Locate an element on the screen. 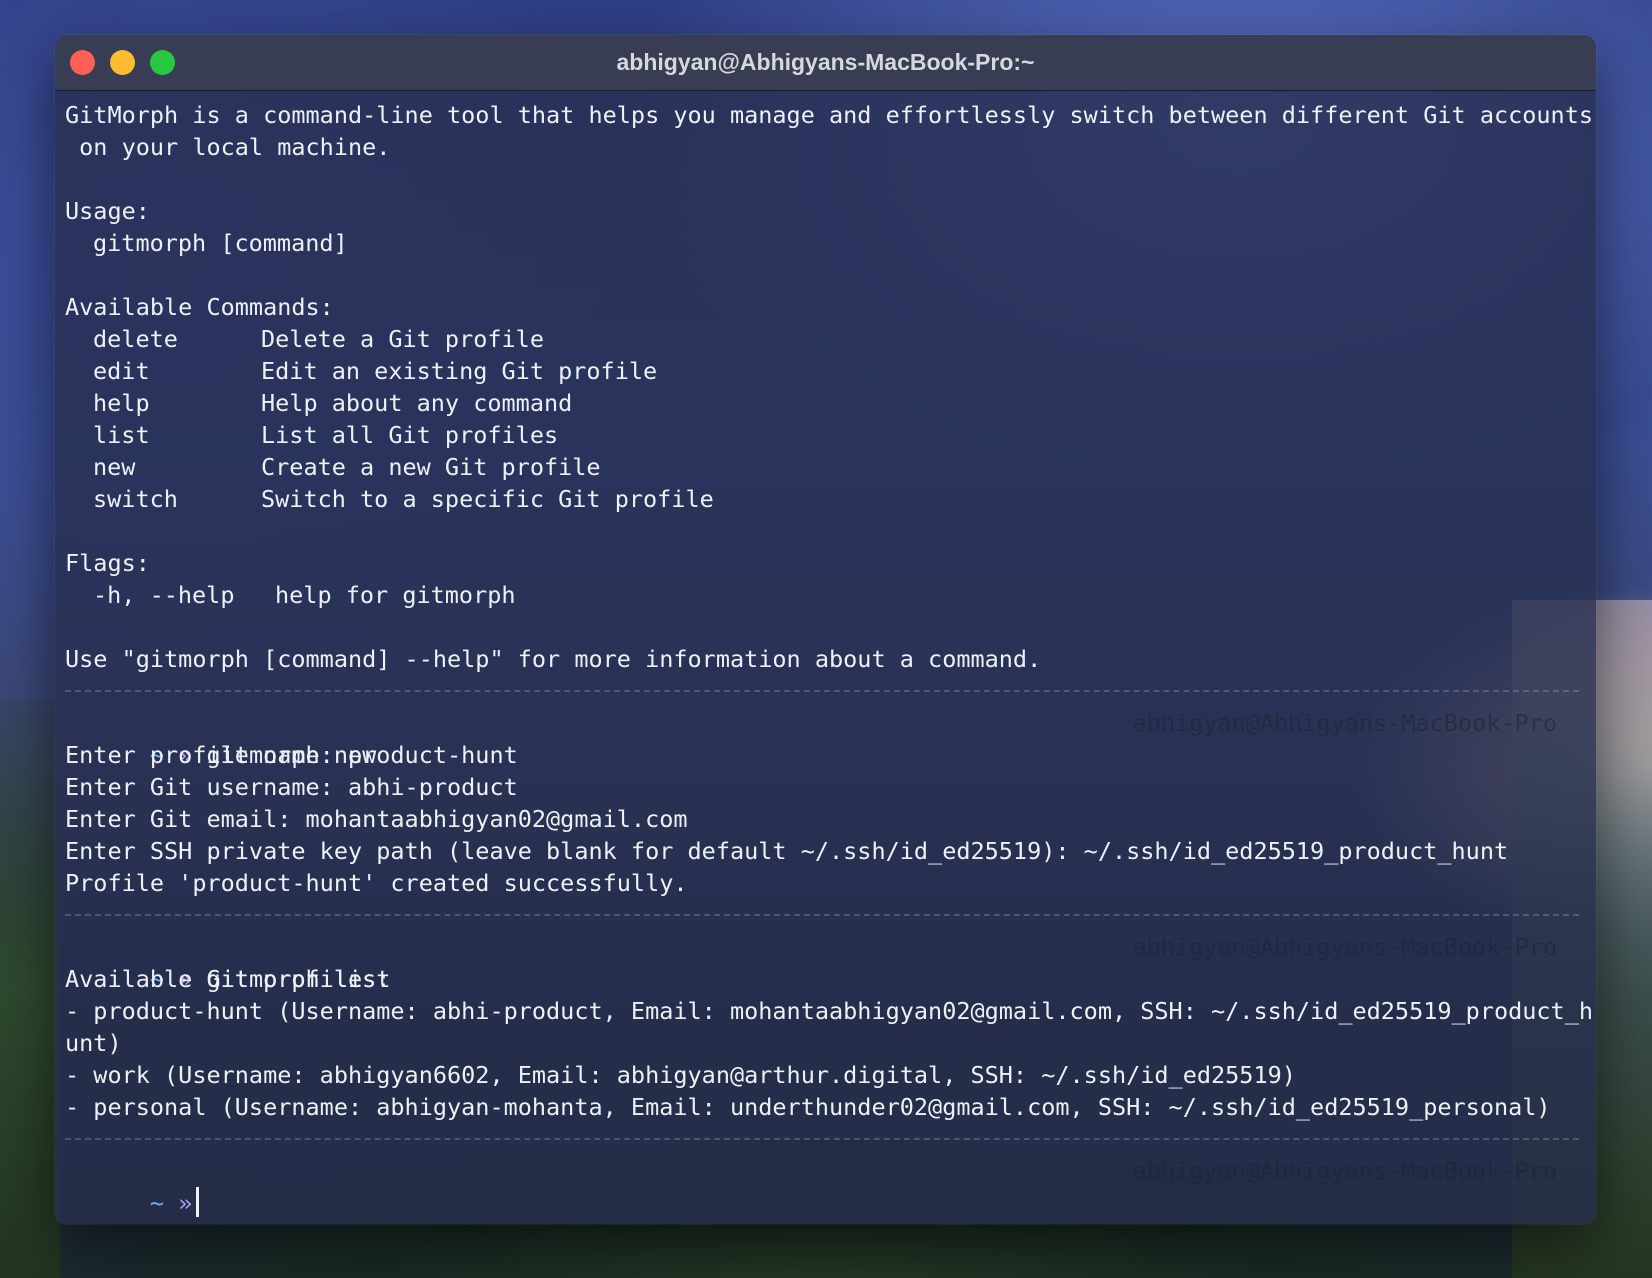 This screenshot has height=1278, width=1652. command-row: help Help about any command is located at coordinates (826, 403).